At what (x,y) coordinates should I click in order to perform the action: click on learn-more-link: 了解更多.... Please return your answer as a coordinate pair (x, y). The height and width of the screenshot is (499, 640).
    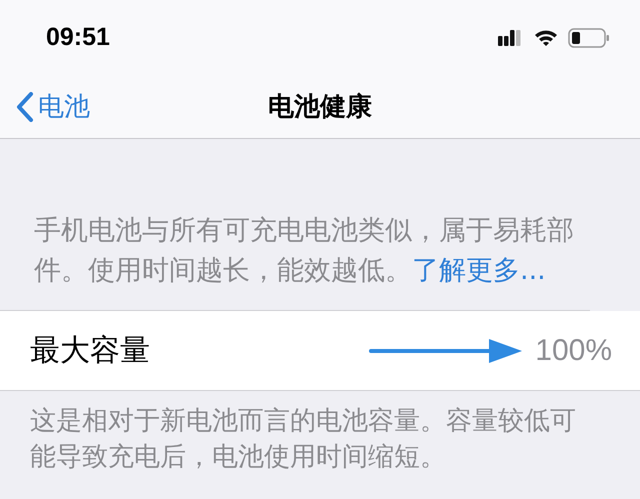
    Looking at the image, I should click on (479, 270).